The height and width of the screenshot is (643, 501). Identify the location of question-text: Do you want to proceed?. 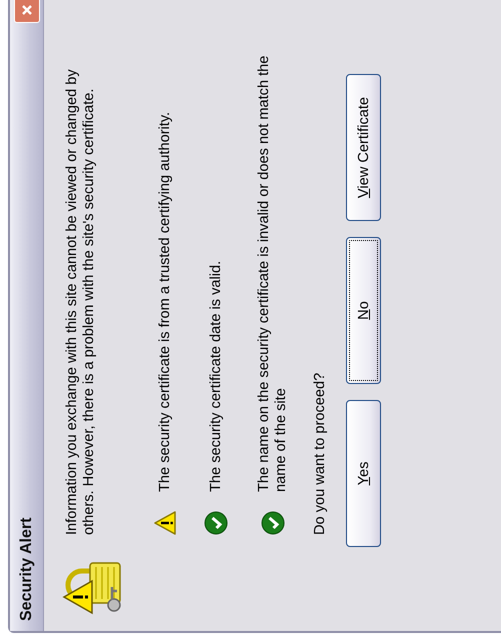
(320, 453).